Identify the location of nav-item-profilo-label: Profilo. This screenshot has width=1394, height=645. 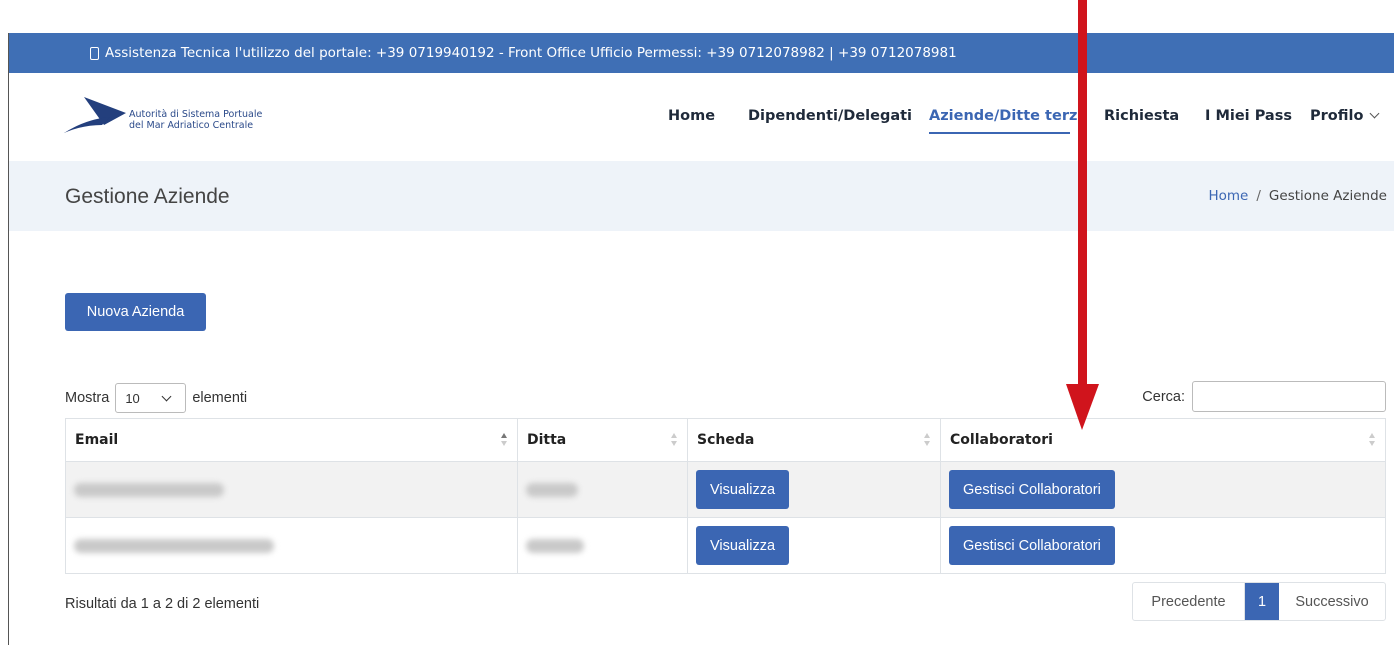
(1337, 116).